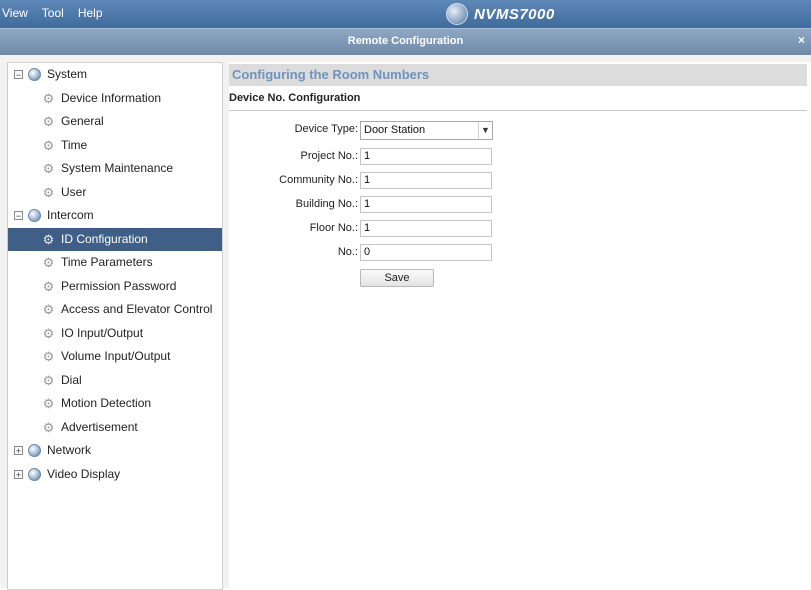 The image size is (811, 590). I want to click on app-top-bar: View Tool Help NVMS7000, so click(405, 14).